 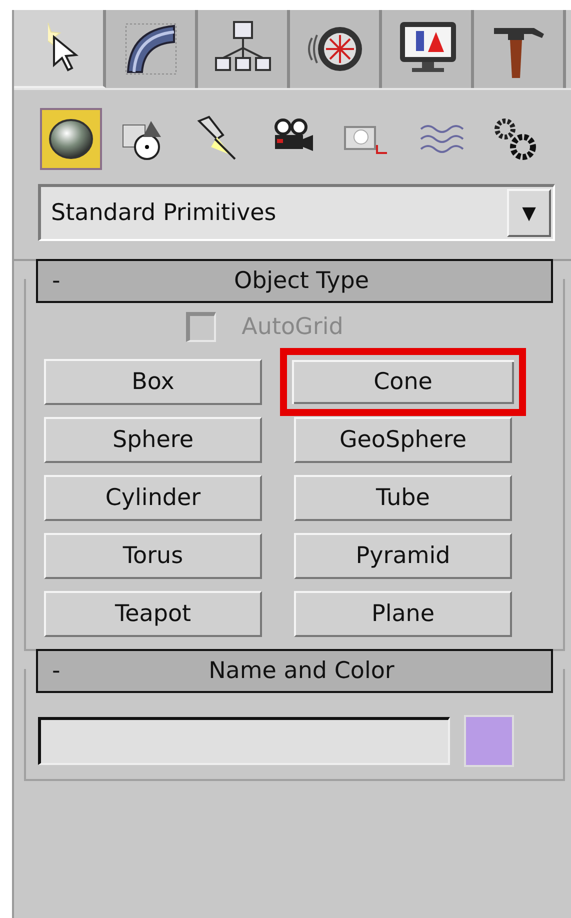 I want to click on primitive-button: Box, so click(x=153, y=382).